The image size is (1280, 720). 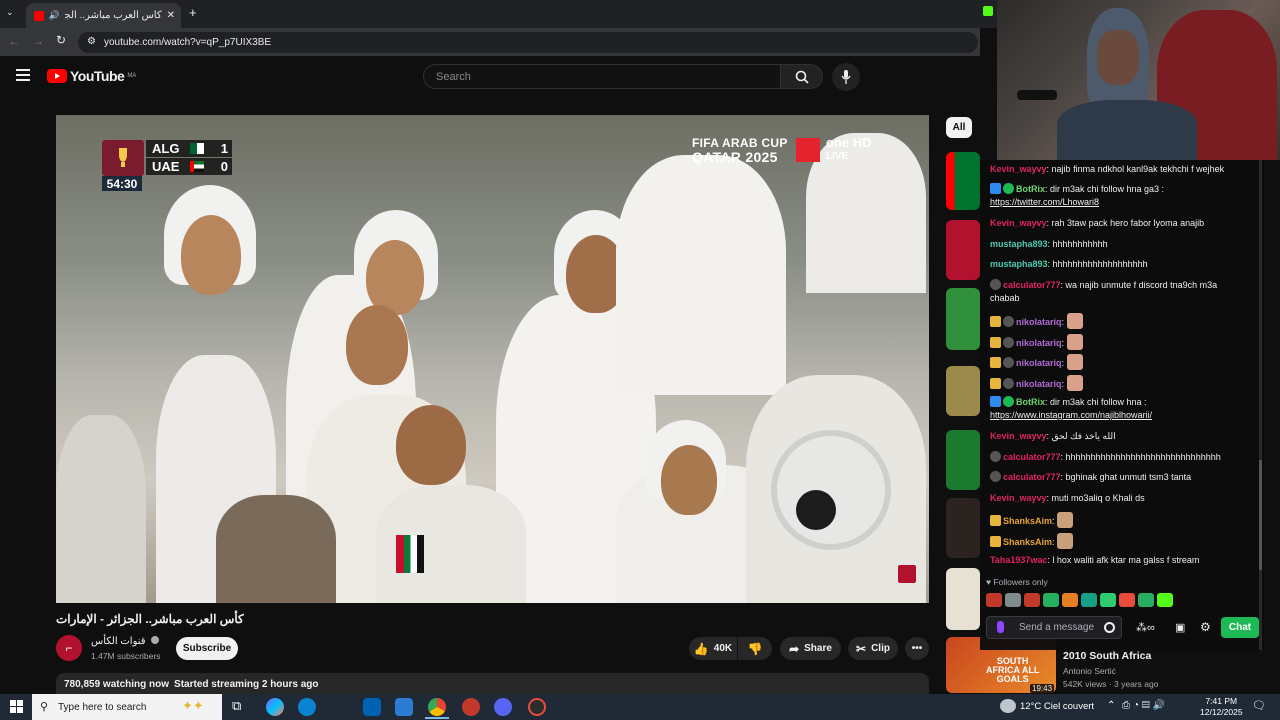 What do you see at coordinates (103, 15) in the screenshot?
I see `browser-tab: 🔊 كأس العرب مباشر.. الجزائر - الإ ✕` at bounding box center [103, 15].